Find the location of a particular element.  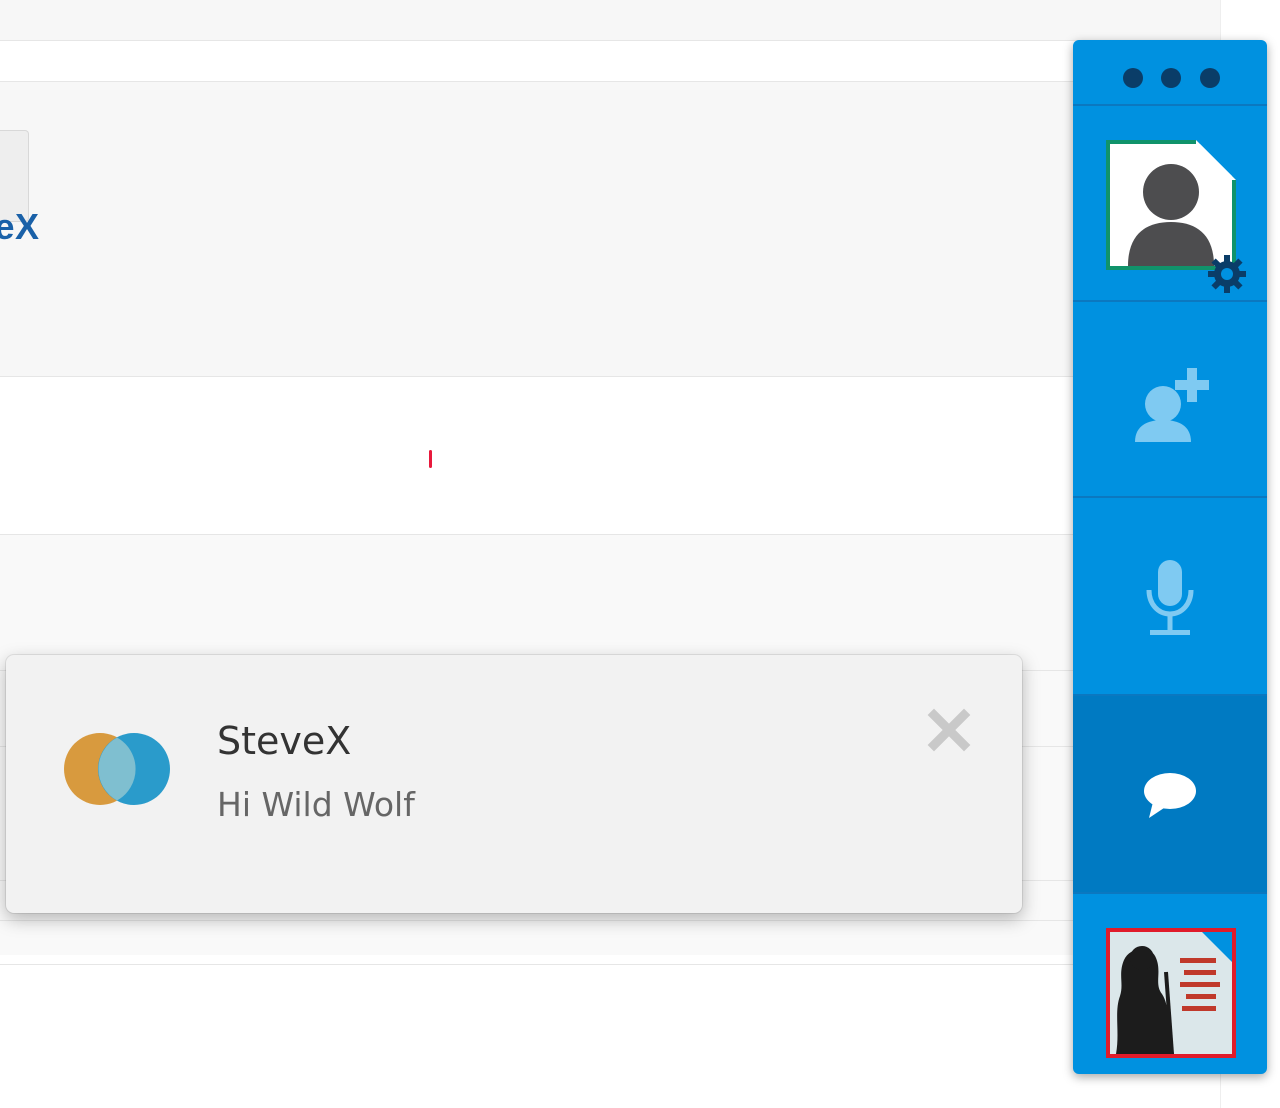

notification-sender: SteveX is located at coordinates (284, 741).